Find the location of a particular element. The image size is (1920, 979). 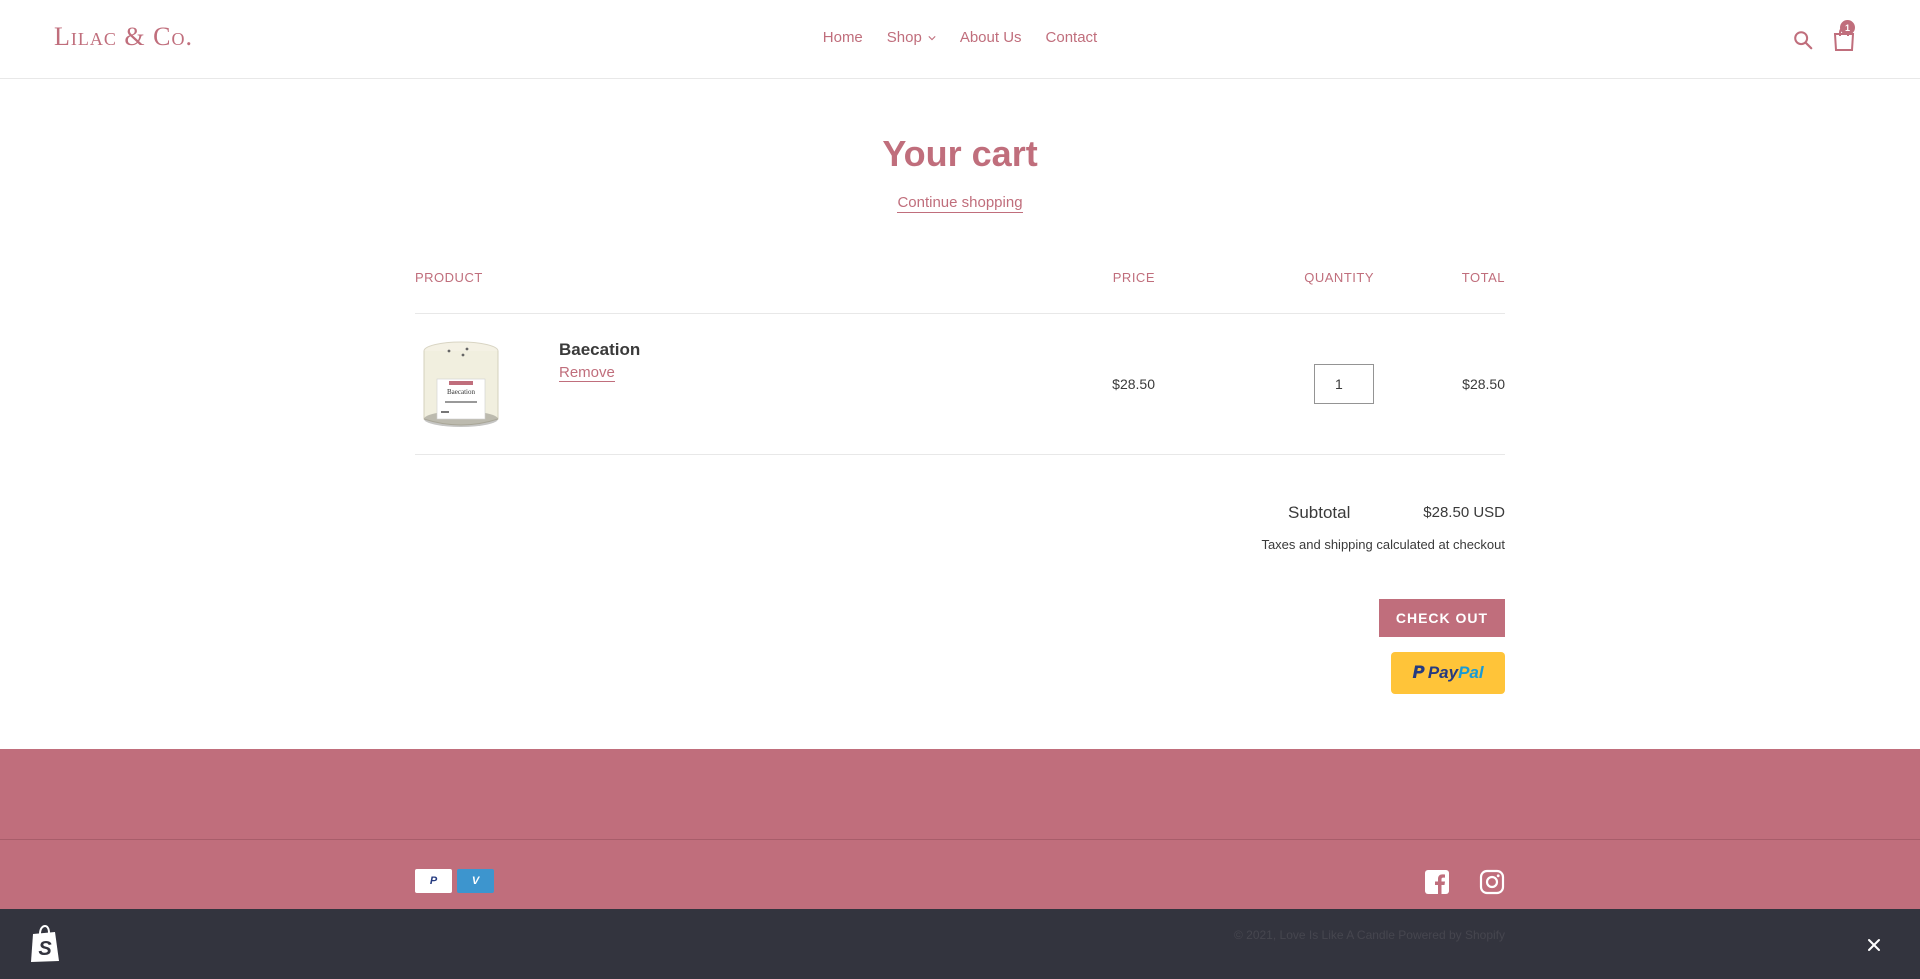

paypal-icon: 𝙋 is located at coordinates (1418, 672).